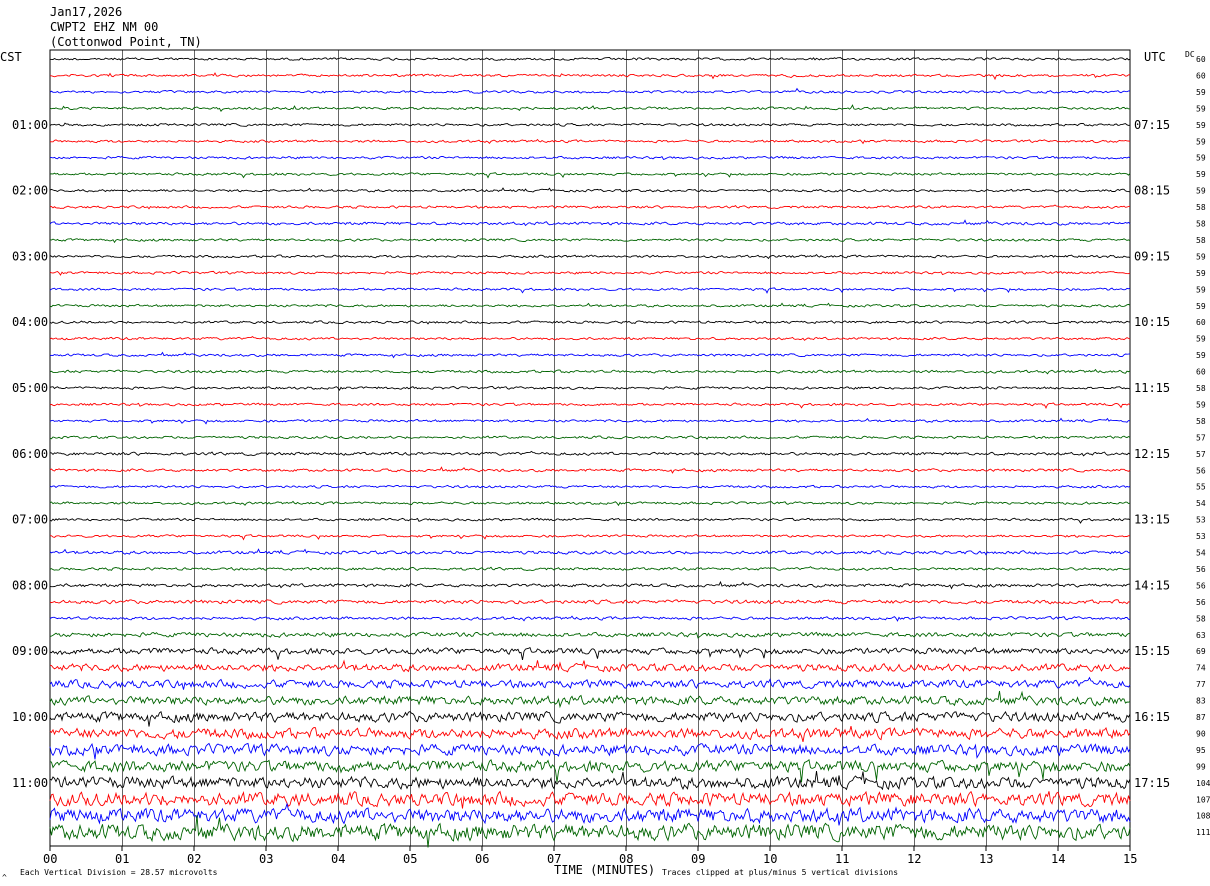 The image size is (1210, 886). What do you see at coordinates (104, 27) in the screenshot?
I see `station-code: CWPT2 EHZ NM 00` at bounding box center [104, 27].